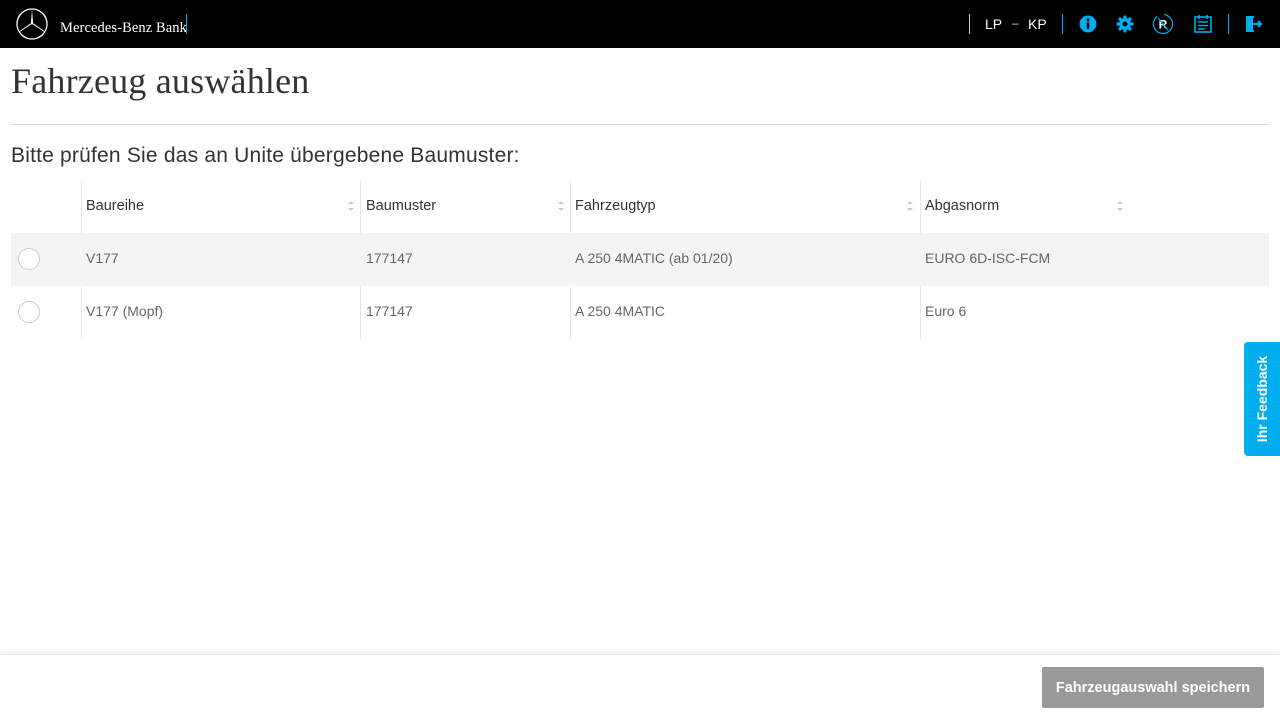  Describe the element at coordinates (102, 258) in the screenshot. I see `cell-baureihe: V177` at that location.